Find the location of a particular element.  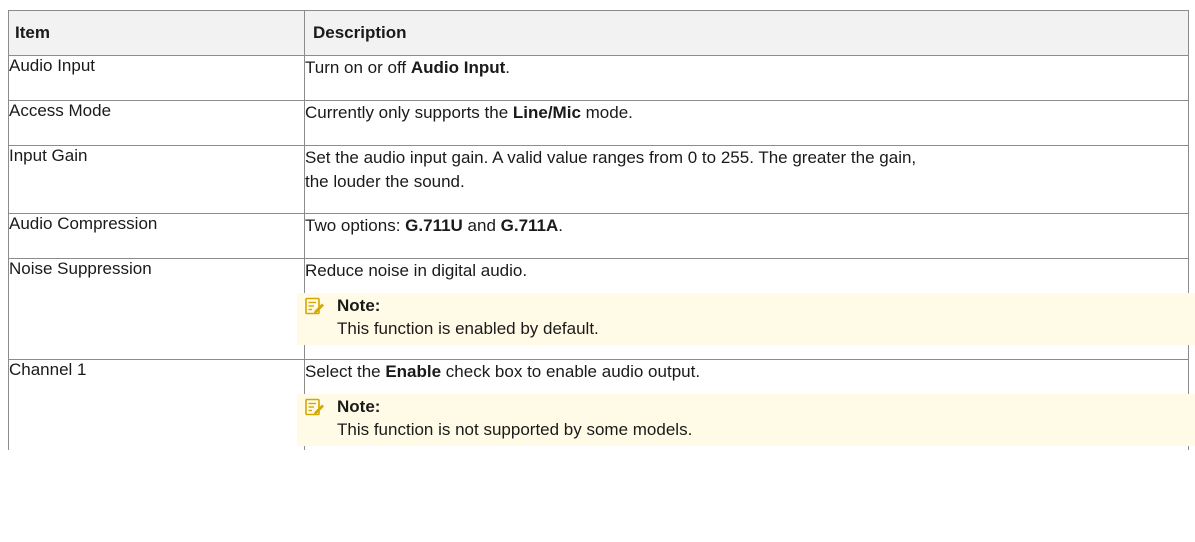

desc-bold: Line/Mic is located at coordinates (546, 112).